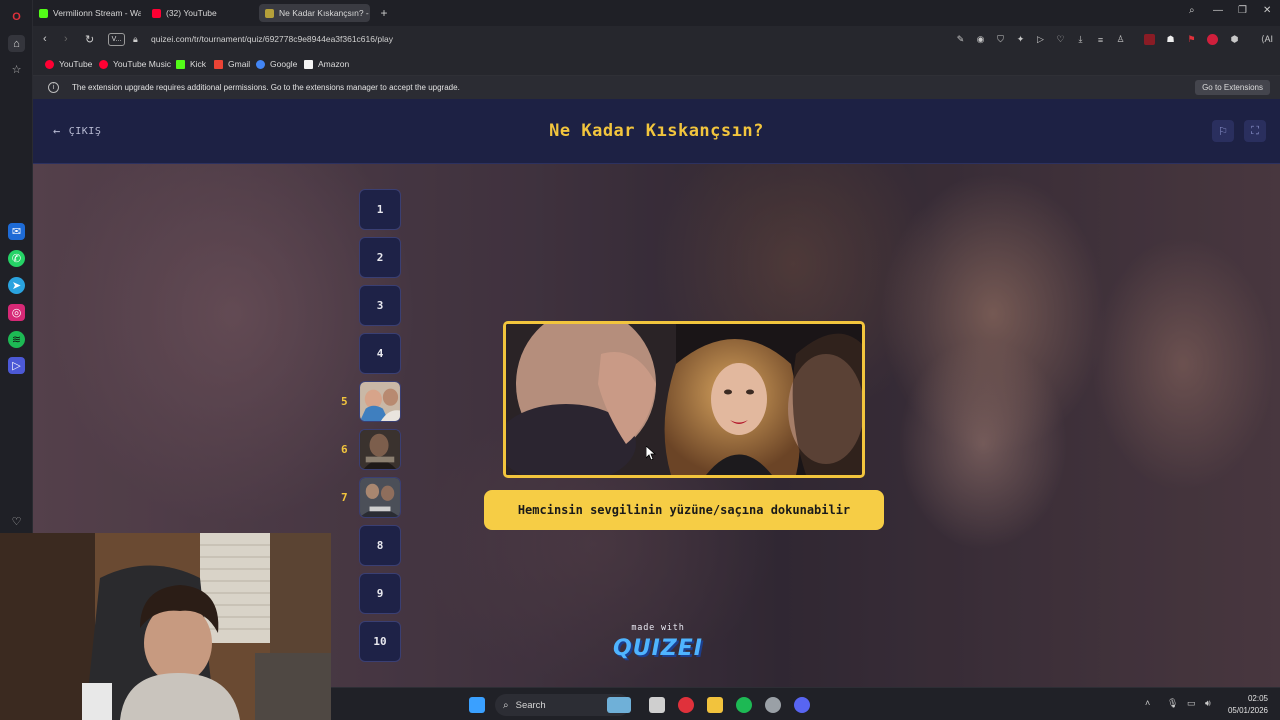 The image size is (1280, 720). What do you see at coordinates (1080, 39) in the screenshot?
I see `download-icon: ⤓` at bounding box center [1080, 39].